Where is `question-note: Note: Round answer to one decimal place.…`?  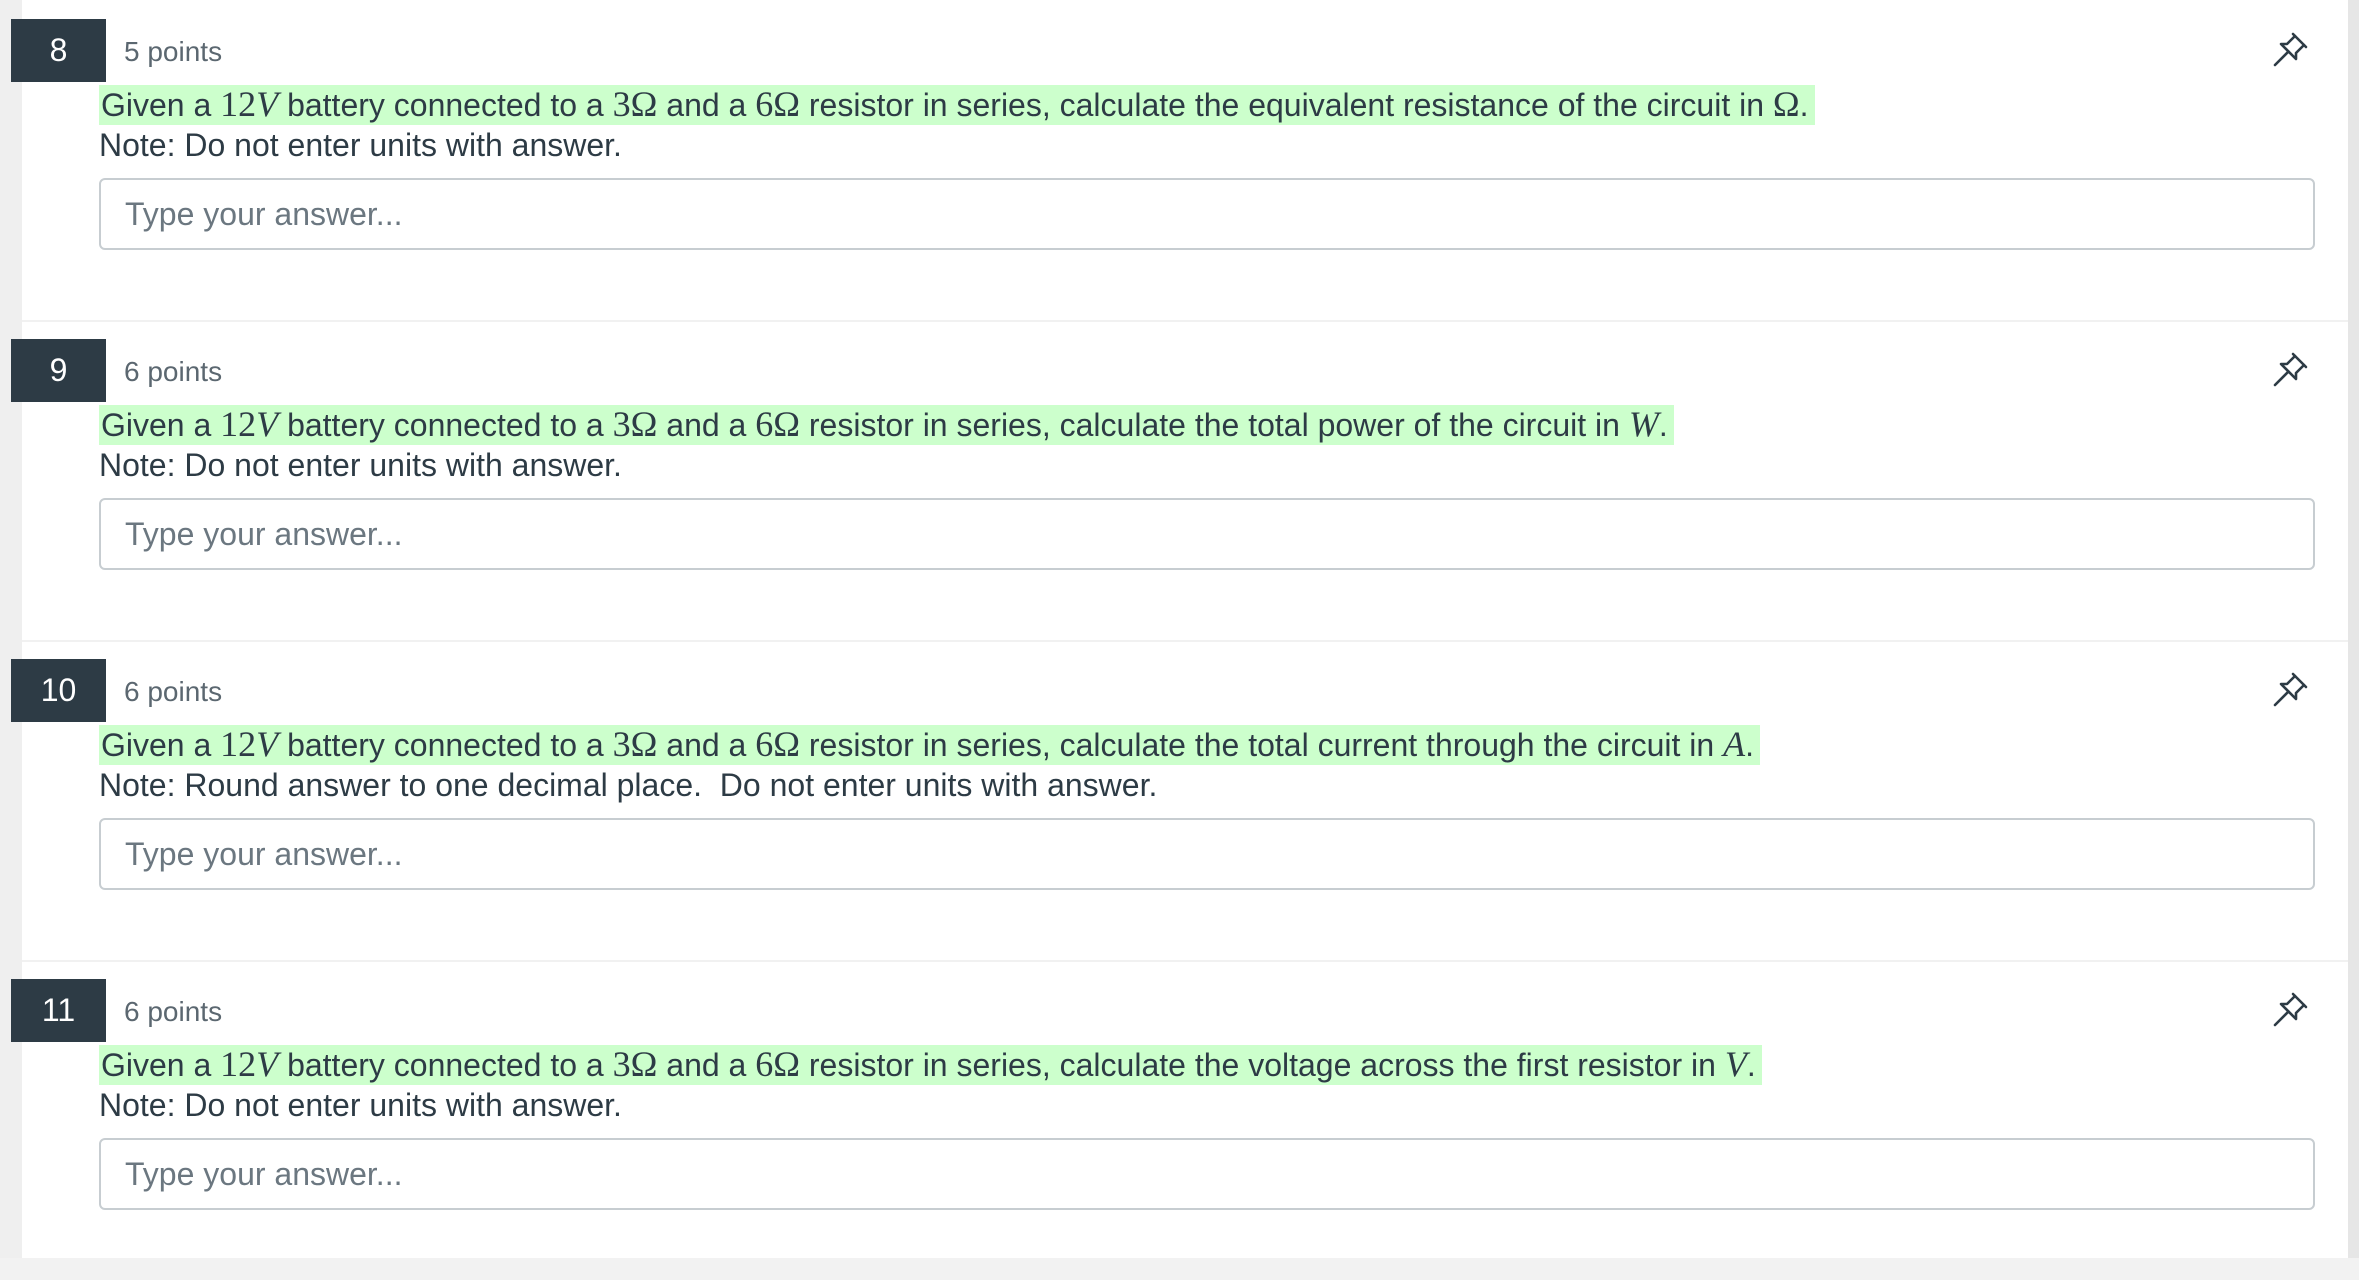
question-note: Note: Round answer to one decimal place.… is located at coordinates (628, 785).